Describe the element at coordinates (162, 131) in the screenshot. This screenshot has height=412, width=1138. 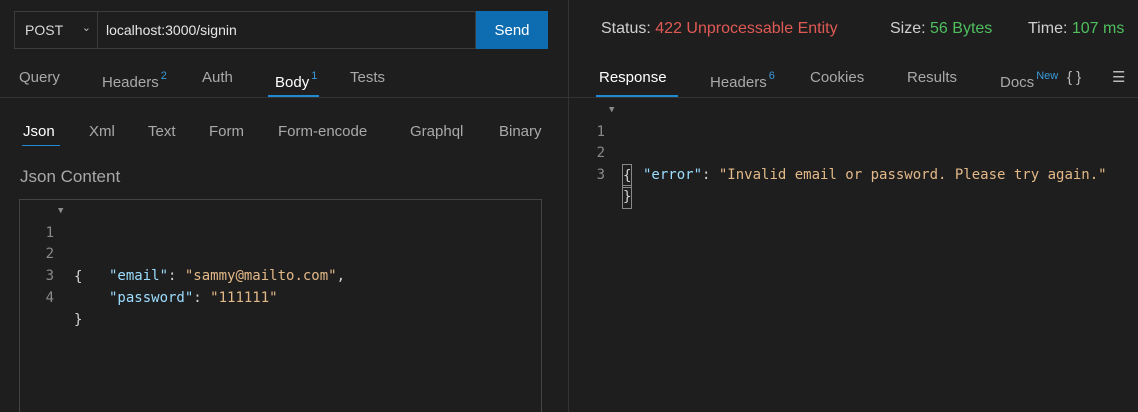
I see `body-tab-text: Text` at that location.